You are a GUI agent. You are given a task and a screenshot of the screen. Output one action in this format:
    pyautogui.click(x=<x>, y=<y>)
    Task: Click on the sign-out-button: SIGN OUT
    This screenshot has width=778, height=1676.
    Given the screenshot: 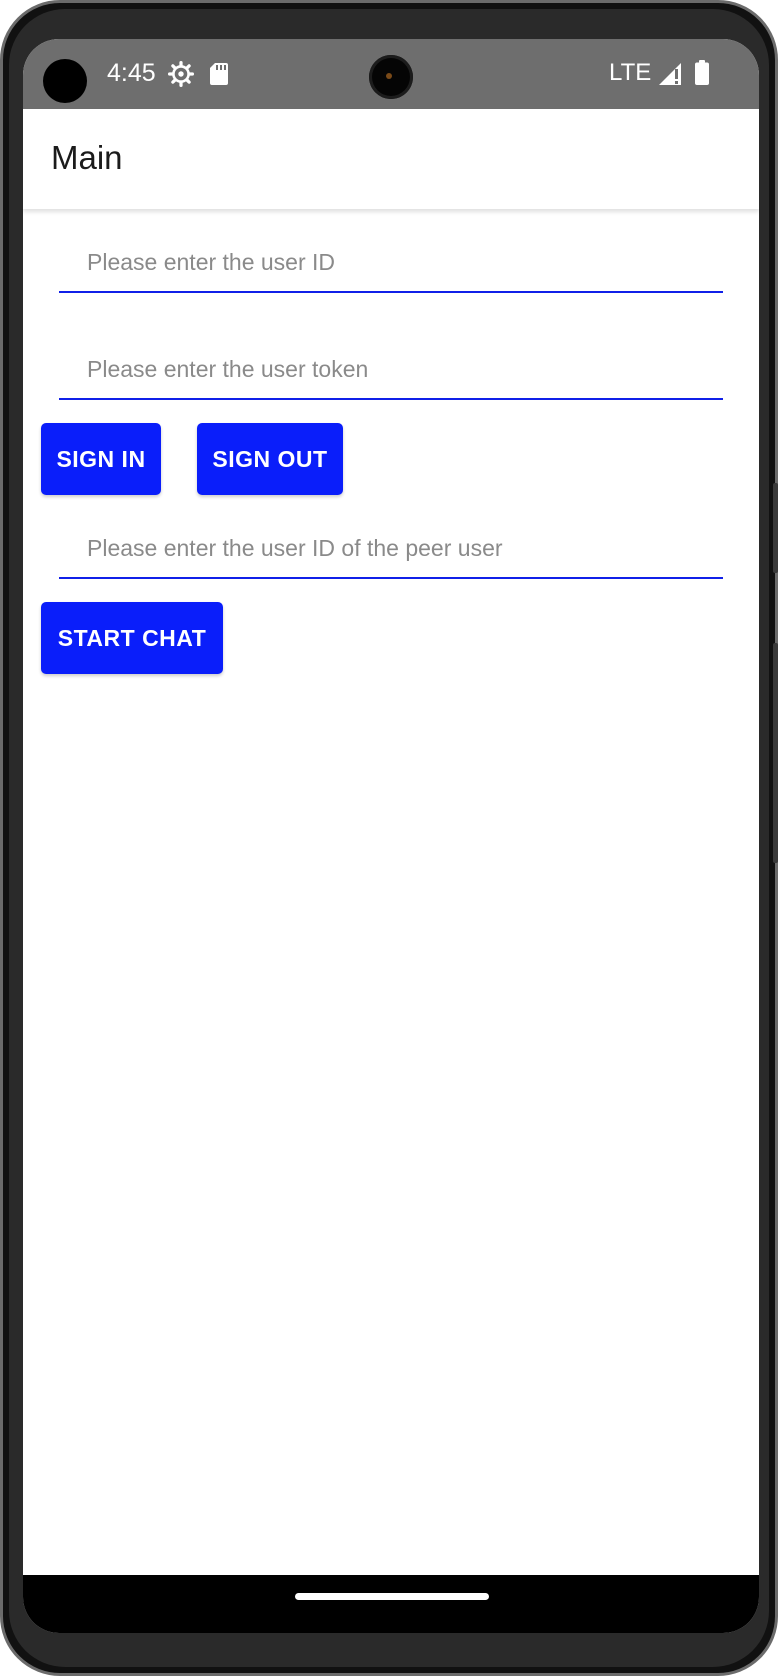 What is the action you would take?
    pyautogui.click(x=270, y=459)
    